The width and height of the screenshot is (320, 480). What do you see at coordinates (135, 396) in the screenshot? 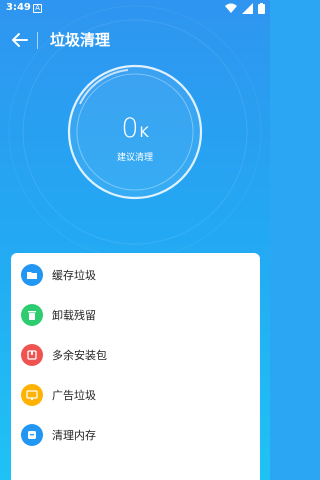
I see `list-item-ad-junk: 广告垃圾` at bounding box center [135, 396].